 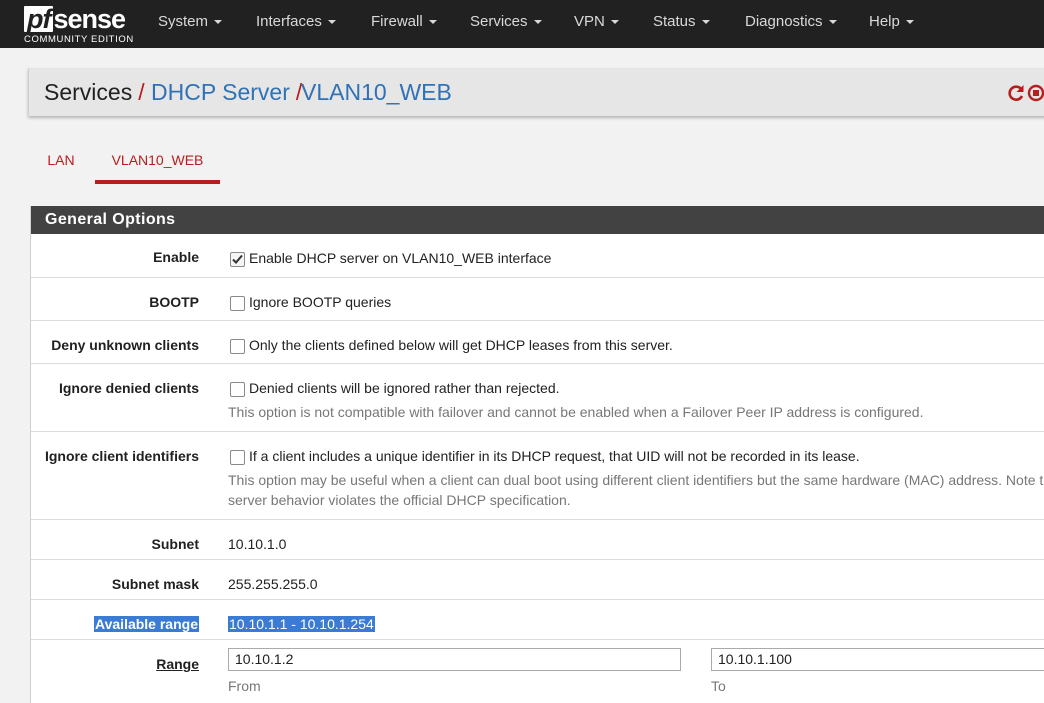 I want to click on available-range-row: Available range 10.10.1.1 - 10.10.1.254, so click(x=537, y=620).